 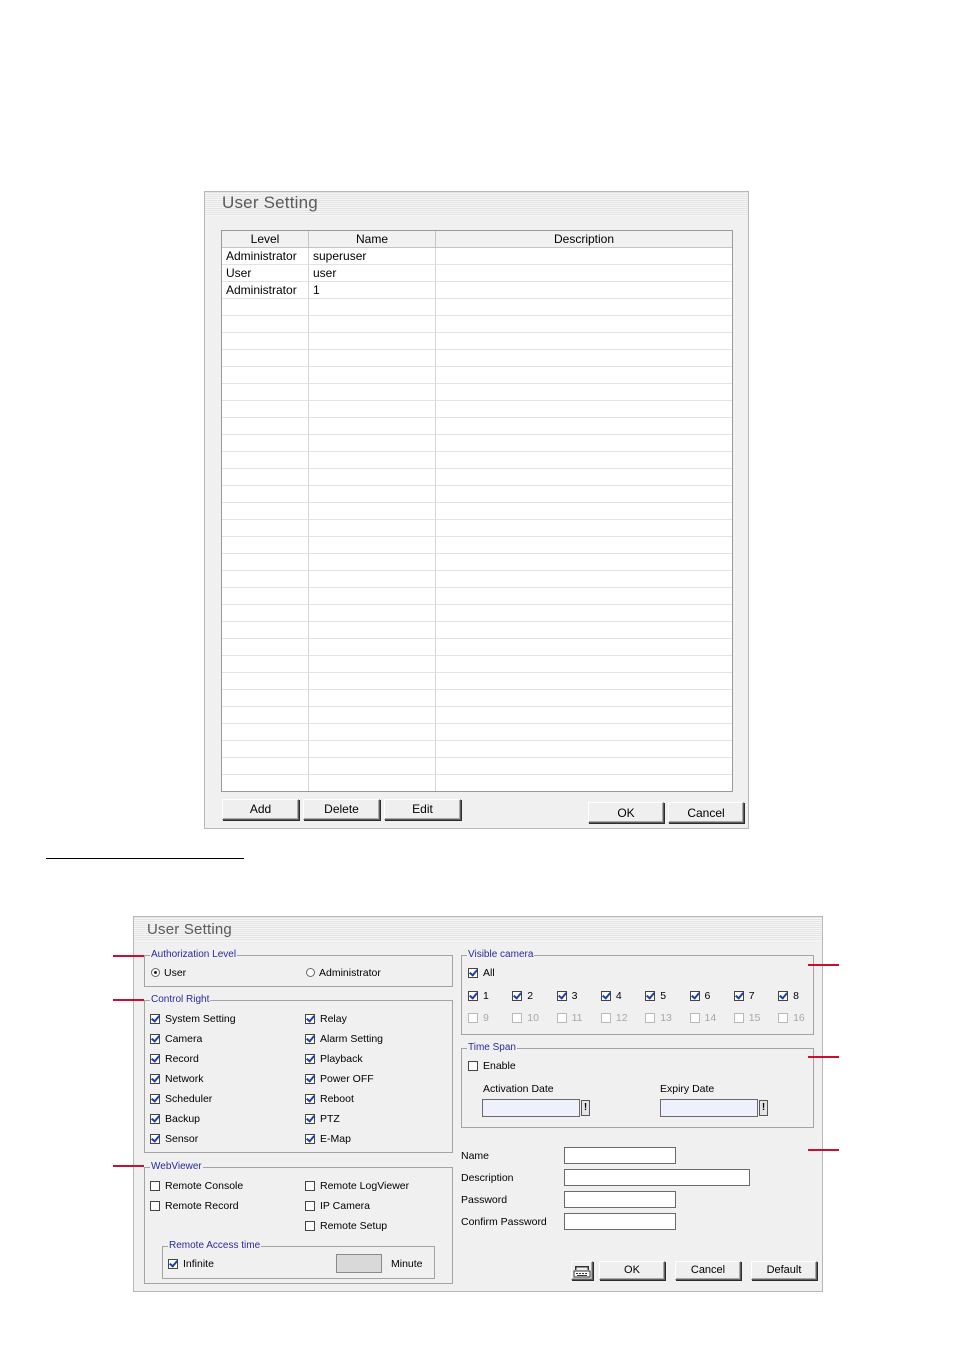 I want to click on checkbox-reboot: Reboot, so click(x=329, y=1099).